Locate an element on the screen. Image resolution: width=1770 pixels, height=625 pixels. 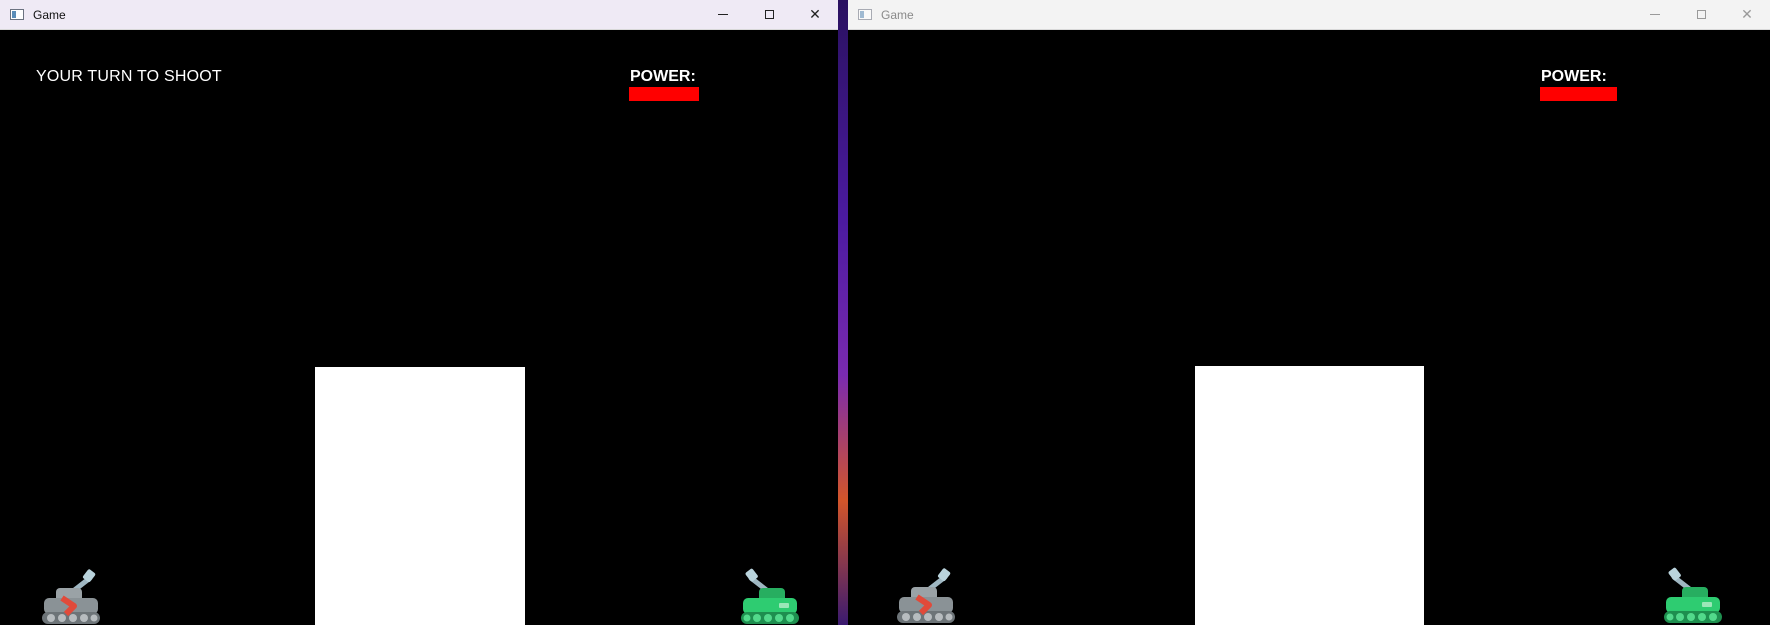
desktop-background is located at coordinates (843, 312).